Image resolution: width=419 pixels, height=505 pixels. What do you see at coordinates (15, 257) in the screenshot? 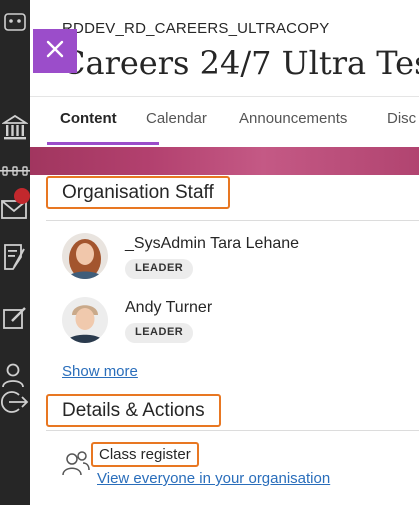
I see `grades-icon` at bounding box center [15, 257].